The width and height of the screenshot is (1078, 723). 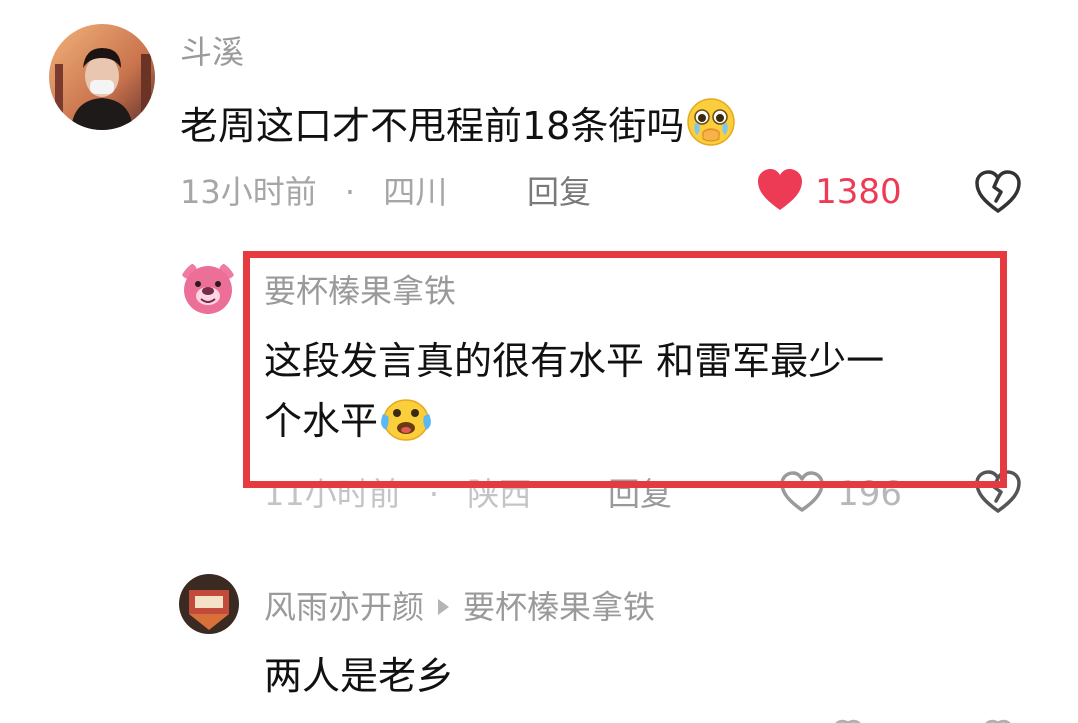 I want to click on reply-text: 两人是老乡, so click(x=359, y=676).